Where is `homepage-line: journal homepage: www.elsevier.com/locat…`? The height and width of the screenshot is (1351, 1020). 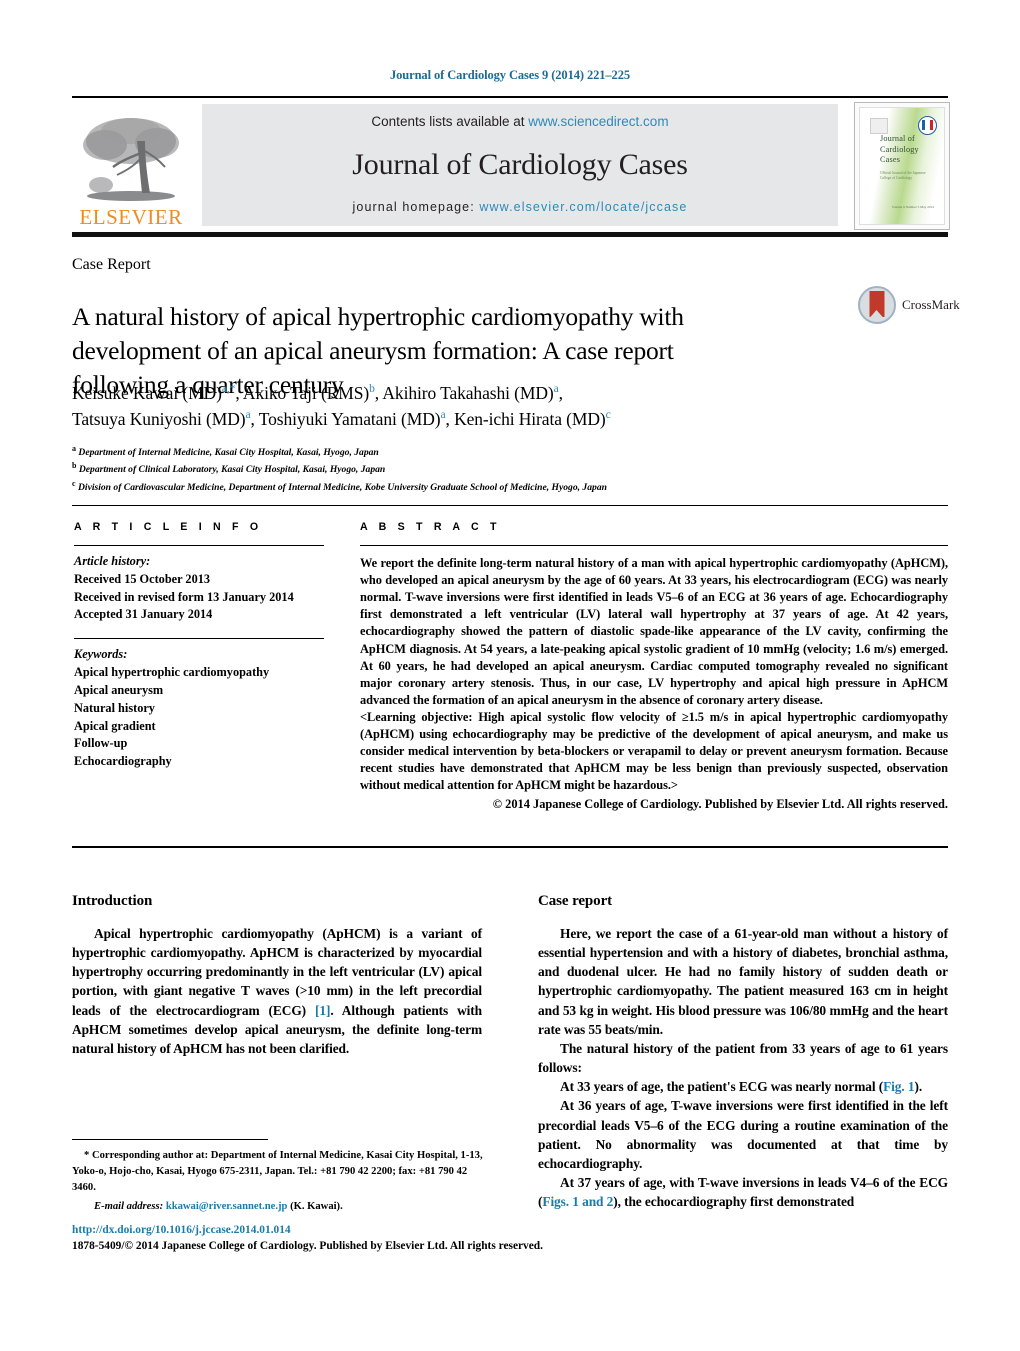
homepage-line: journal homepage: www.elsevier.com/locat… is located at coordinates (520, 207).